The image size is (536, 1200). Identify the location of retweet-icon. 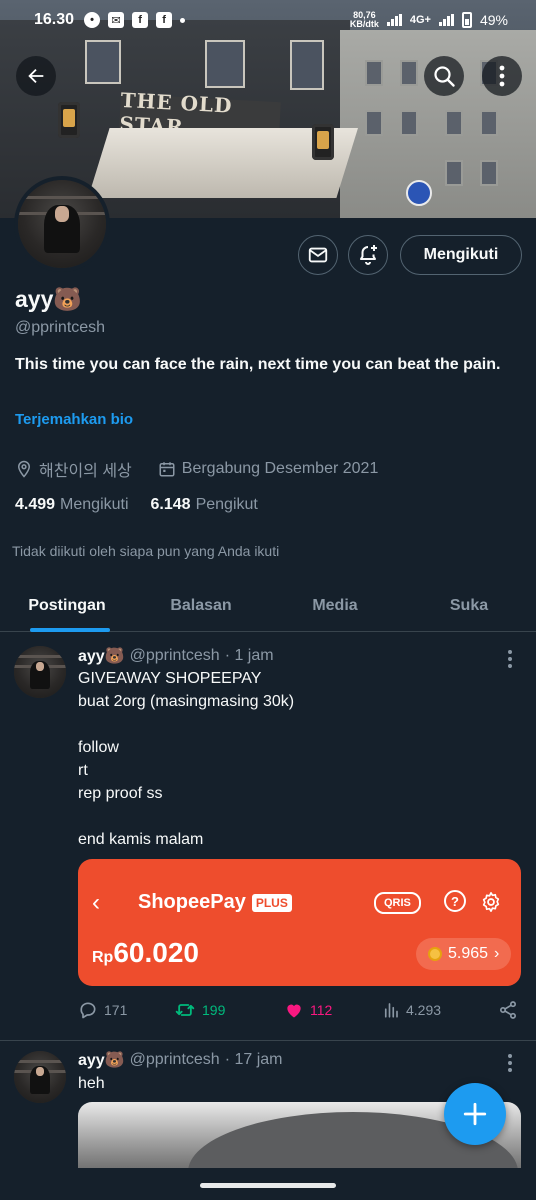
(185, 1010).